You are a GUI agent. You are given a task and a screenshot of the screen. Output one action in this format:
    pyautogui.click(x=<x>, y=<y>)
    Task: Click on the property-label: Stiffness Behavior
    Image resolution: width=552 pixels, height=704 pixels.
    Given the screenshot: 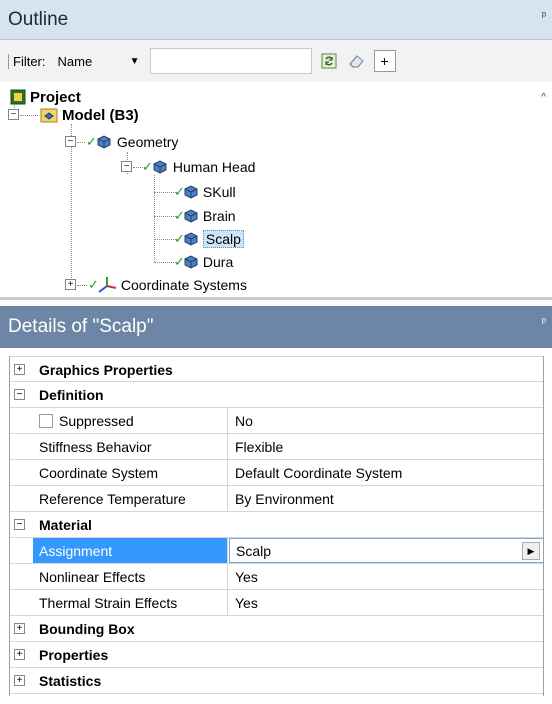 What is the action you would take?
    pyautogui.click(x=130, y=446)
    